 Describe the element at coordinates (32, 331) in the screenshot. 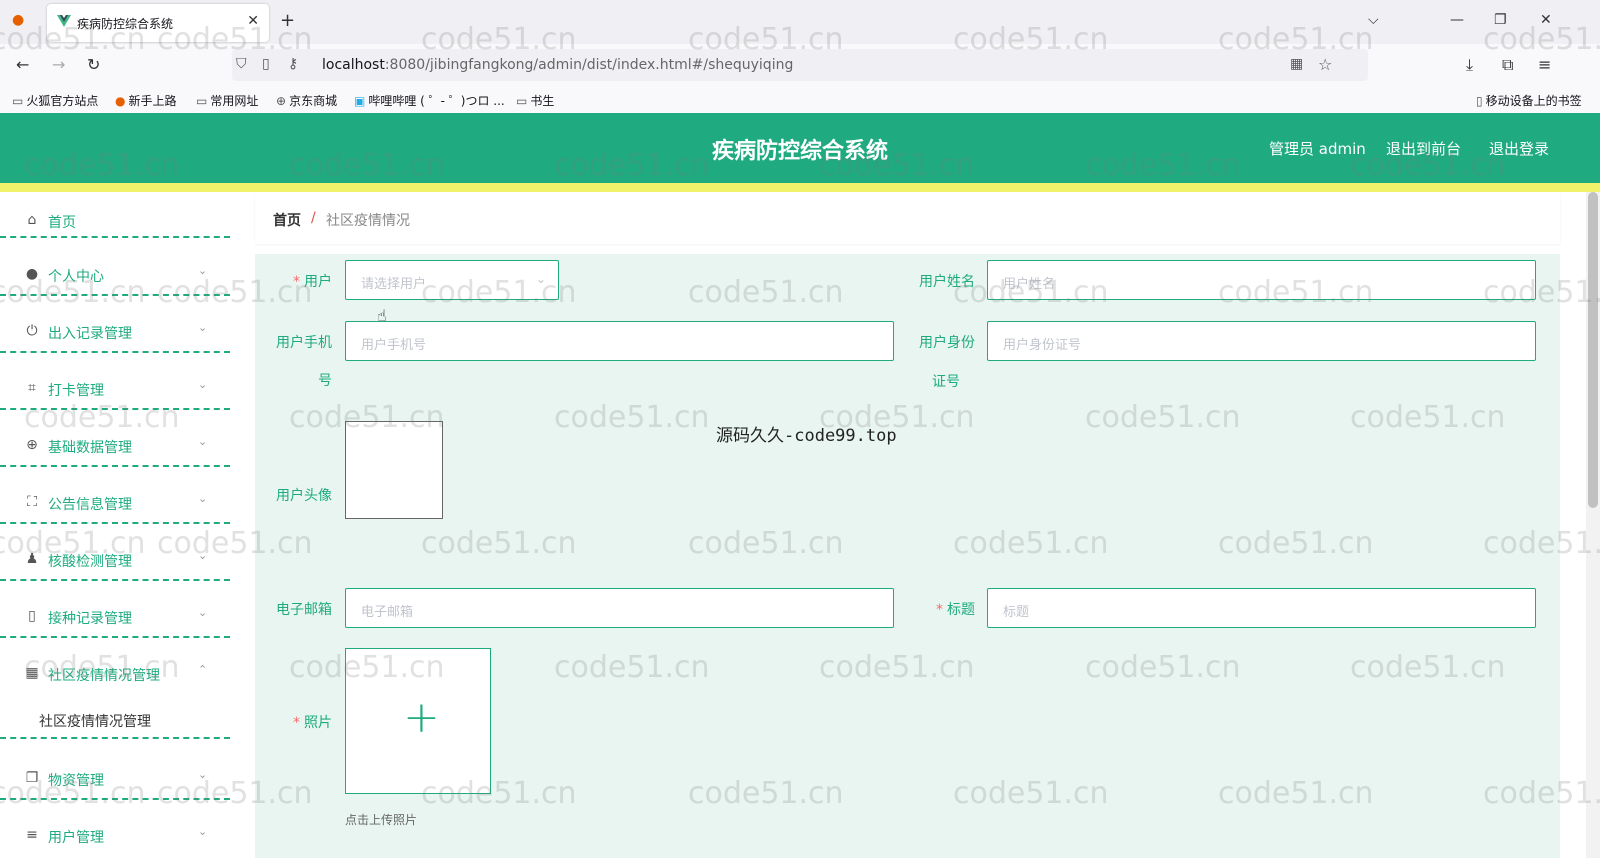

I see `power-icon: ⏻` at that location.